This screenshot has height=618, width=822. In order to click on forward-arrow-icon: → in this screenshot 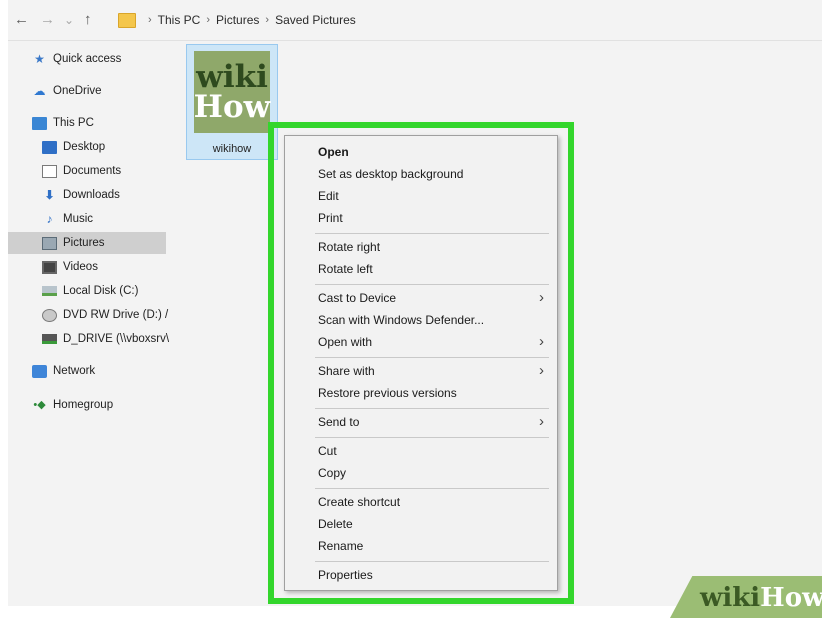, I will do `click(47, 20)`.